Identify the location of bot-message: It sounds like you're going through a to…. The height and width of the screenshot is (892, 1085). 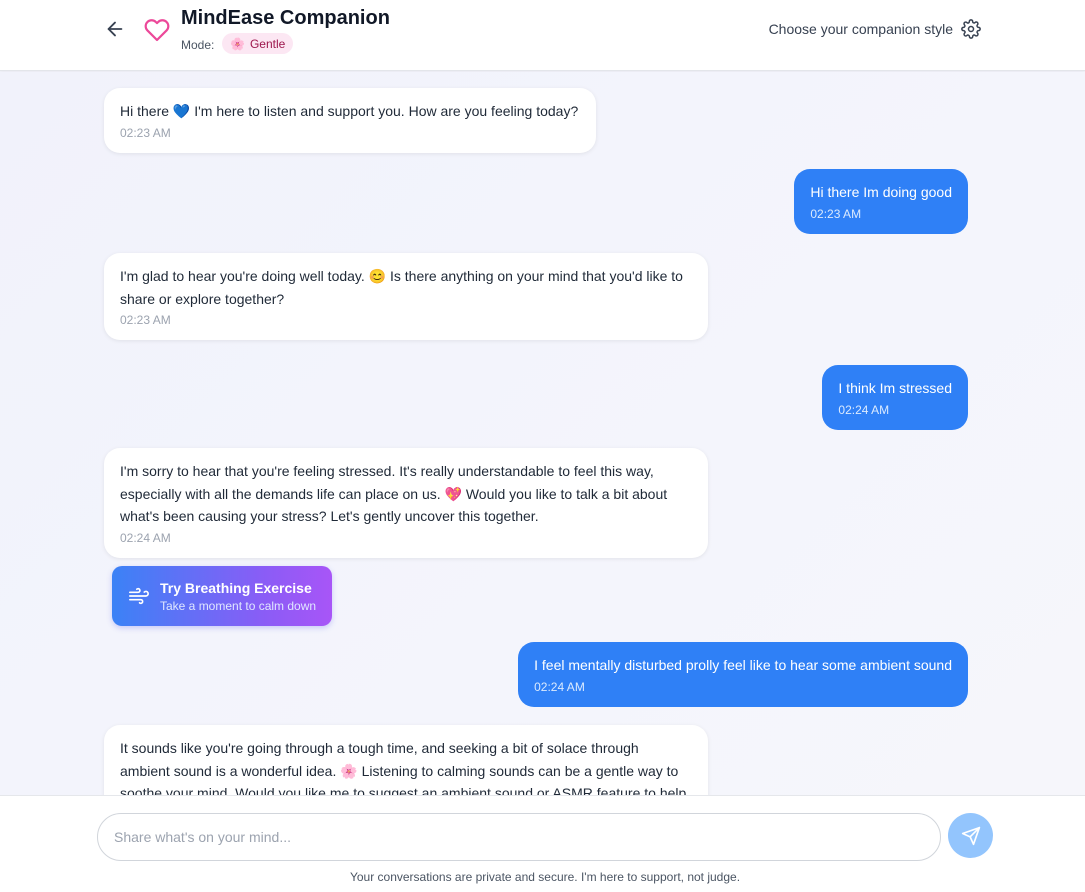
(406, 760).